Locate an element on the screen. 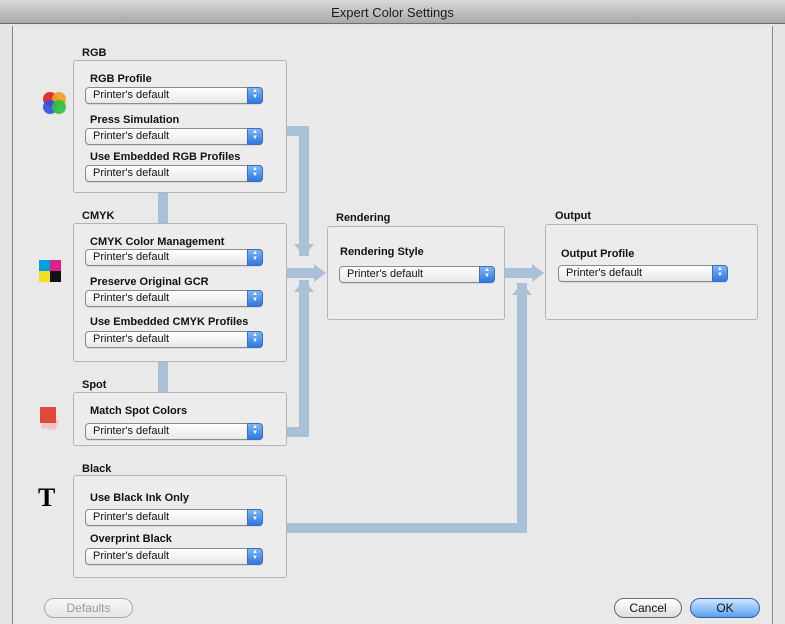 Image resolution: width=785 pixels, height=624 pixels. field-label-output-profile: Output Profile is located at coordinates (598, 254).